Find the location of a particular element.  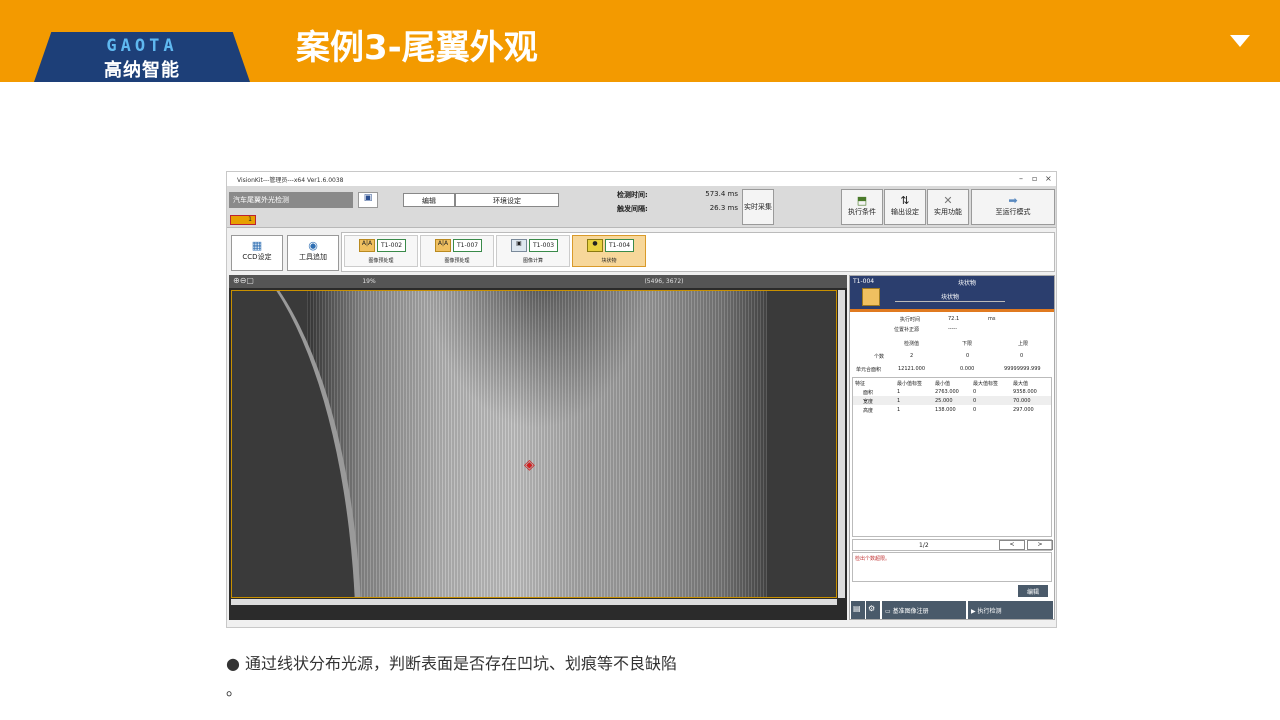

tool-add-label: 工具追加 is located at coordinates (313, 257).